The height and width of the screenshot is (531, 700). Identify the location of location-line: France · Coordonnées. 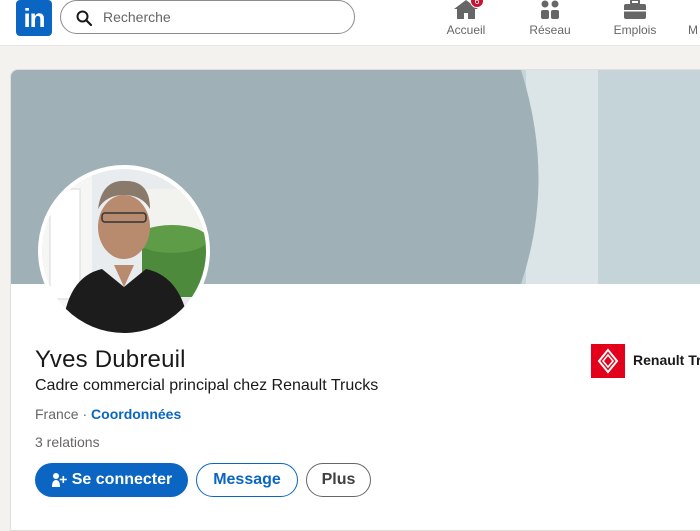
(108, 414).